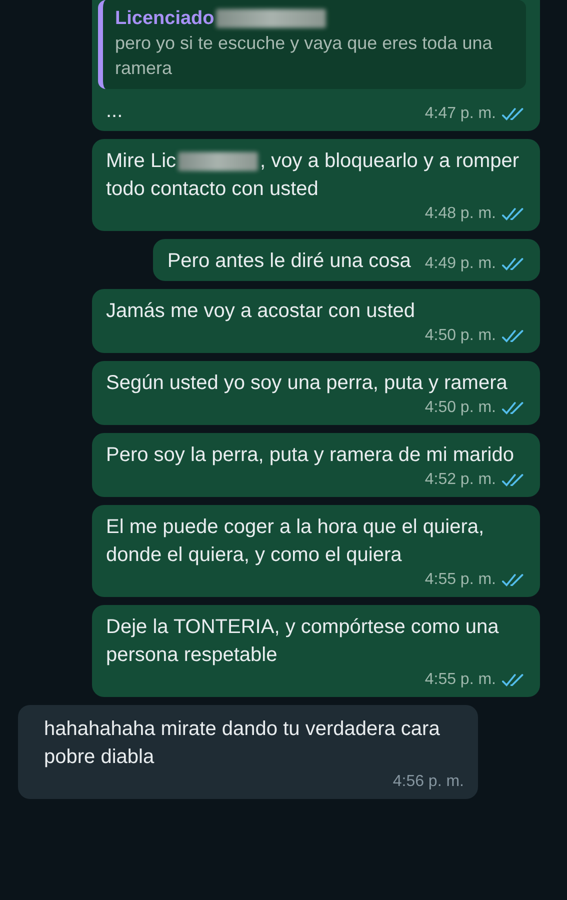 Image resolution: width=567 pixels, height=900 pixels. Describe the element at coordinates (460, 480) in the screenshot. I see `message-time: 4:52 p. m.` at that location.